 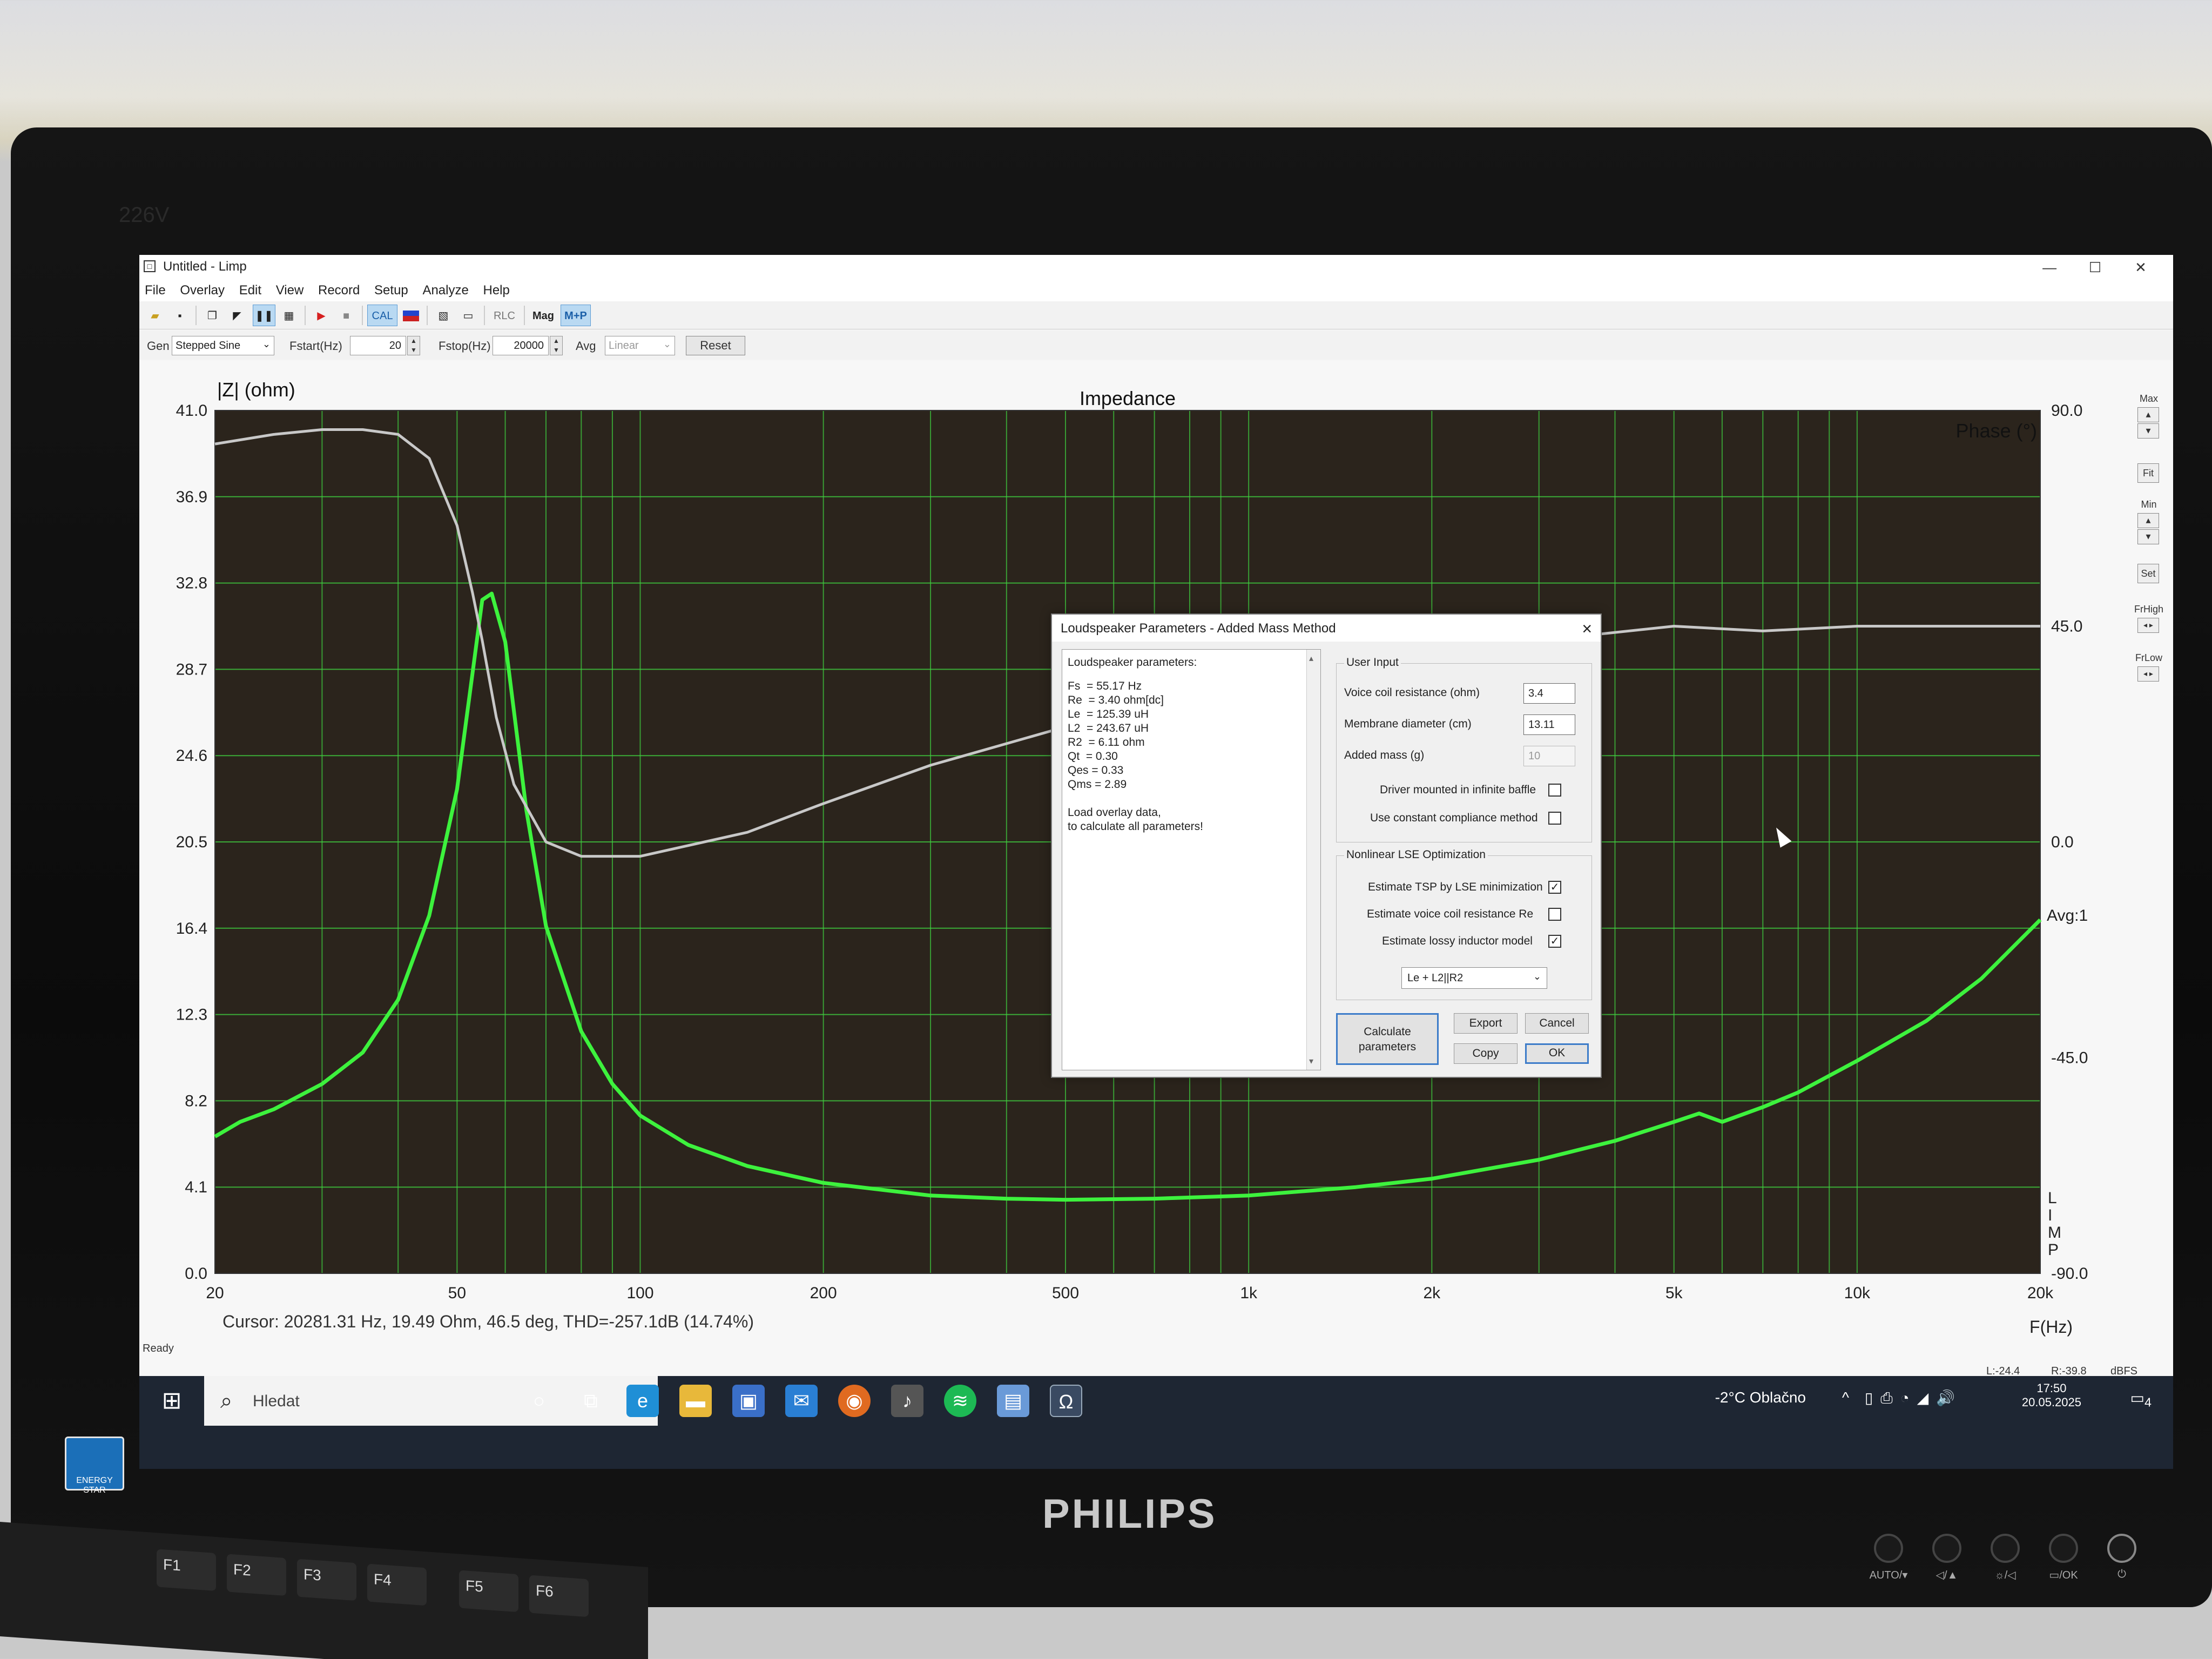 What do you see at coordinates (488, 1591) in the screenshot?
I see `key-f5: F5` at bounding box center [488, 1591].